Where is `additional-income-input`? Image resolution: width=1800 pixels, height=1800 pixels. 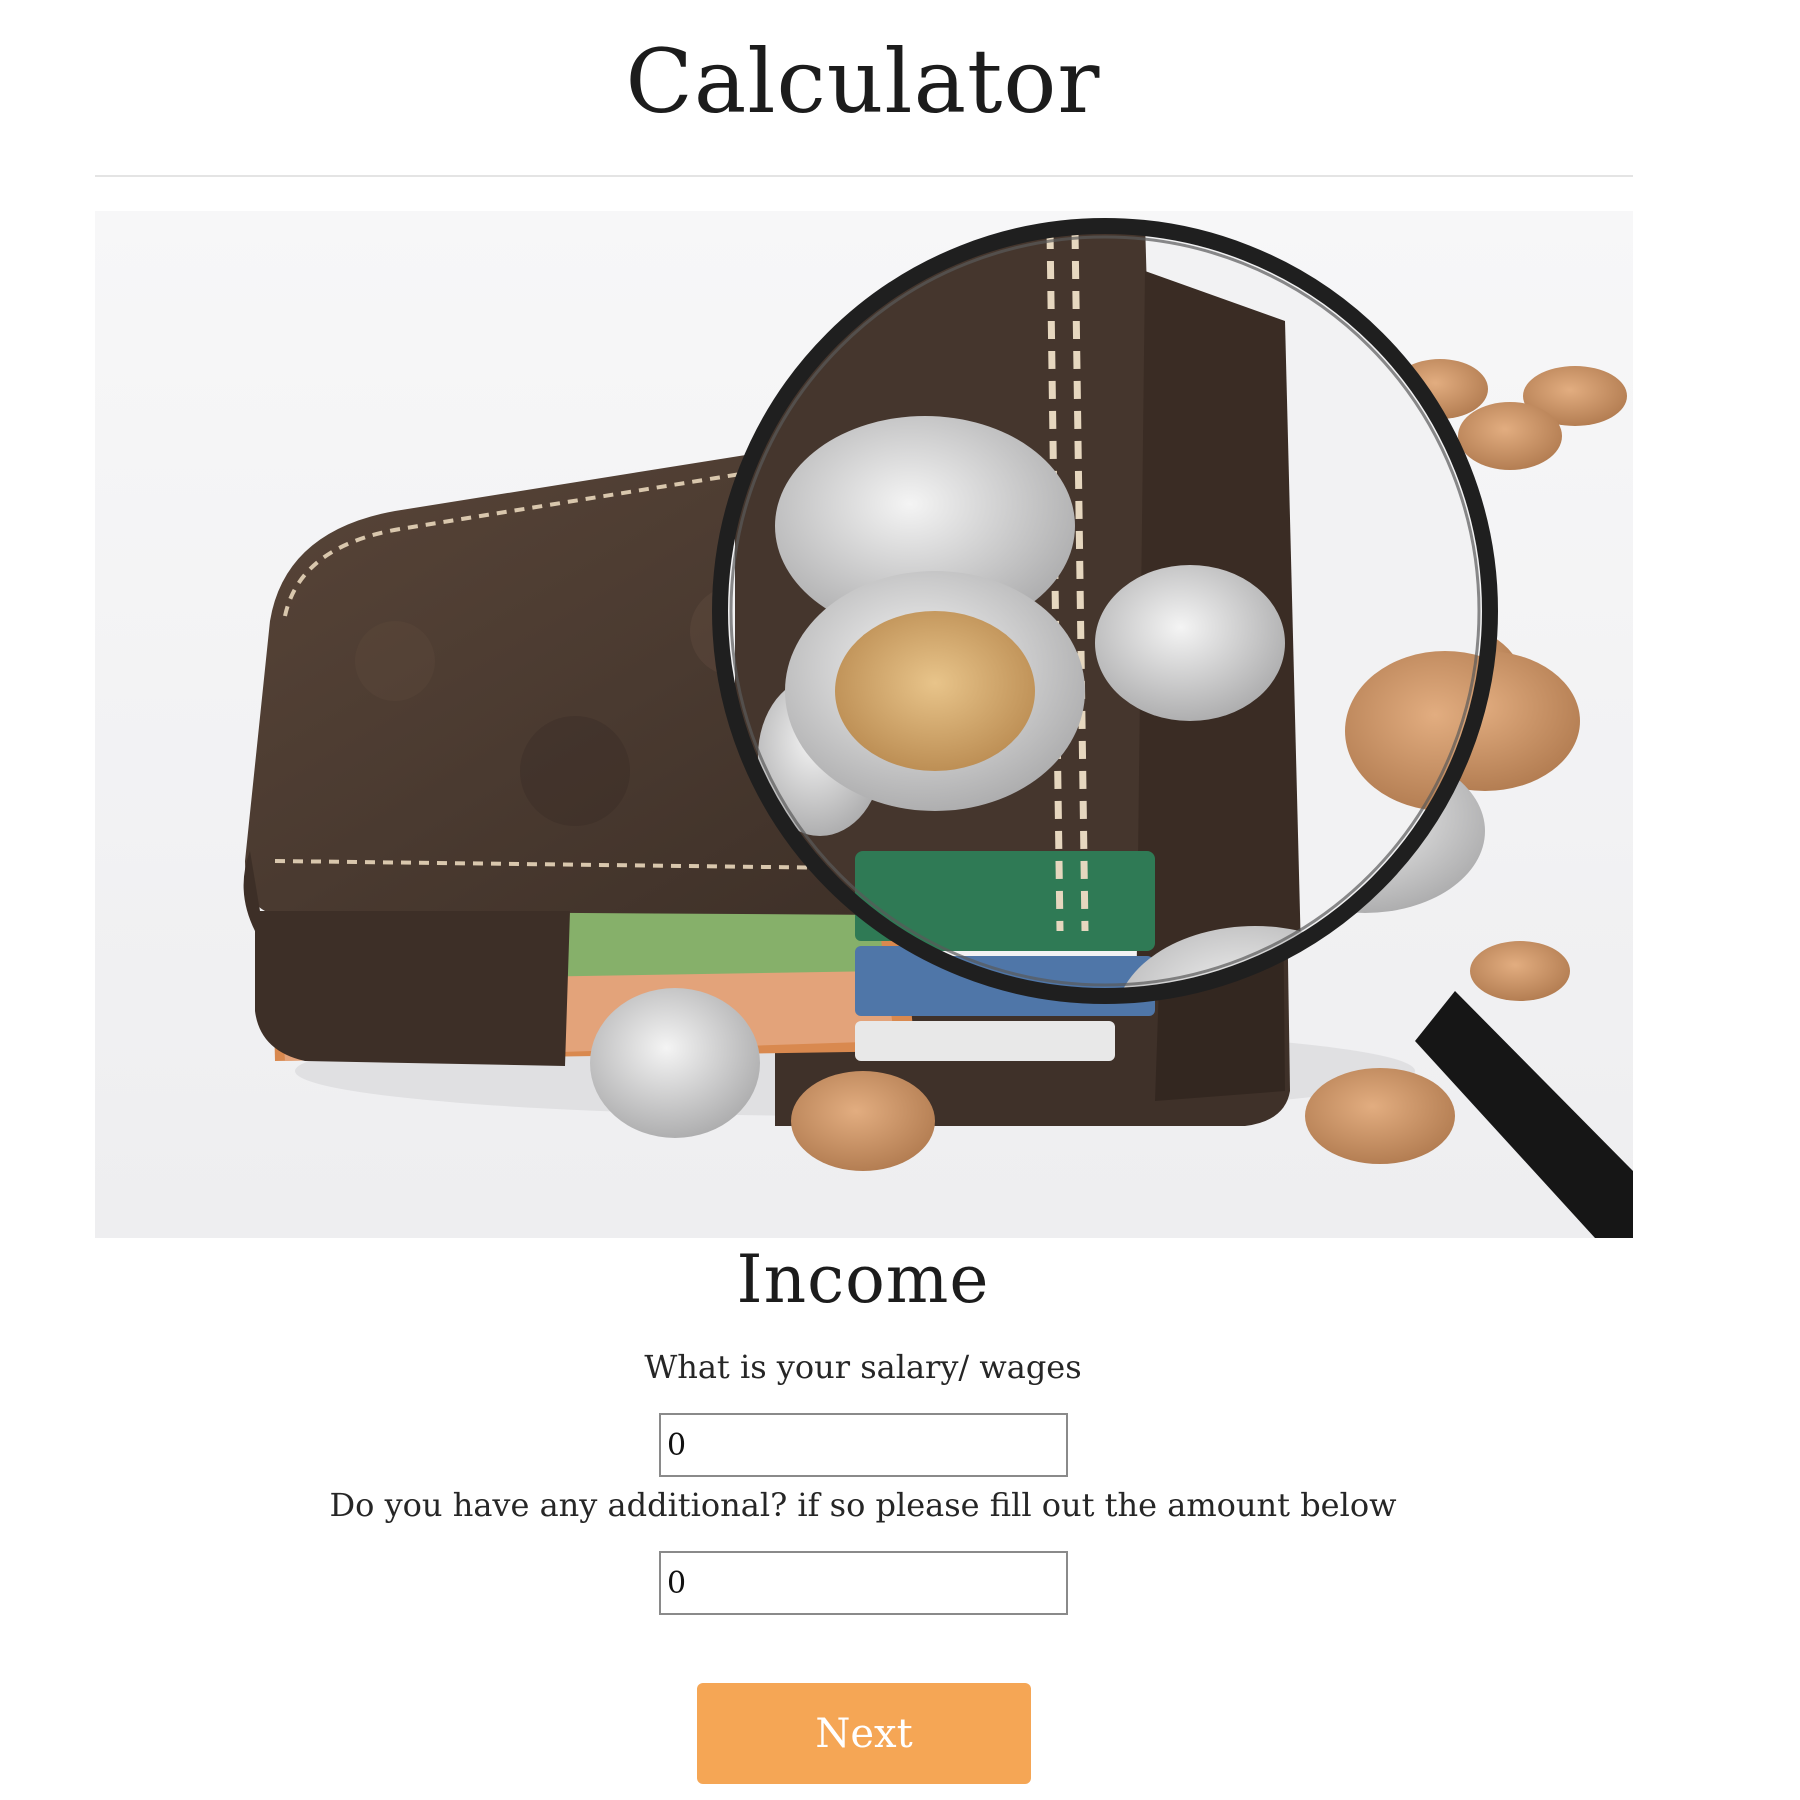 additional-income-input is located at coordinates (863, 1583).